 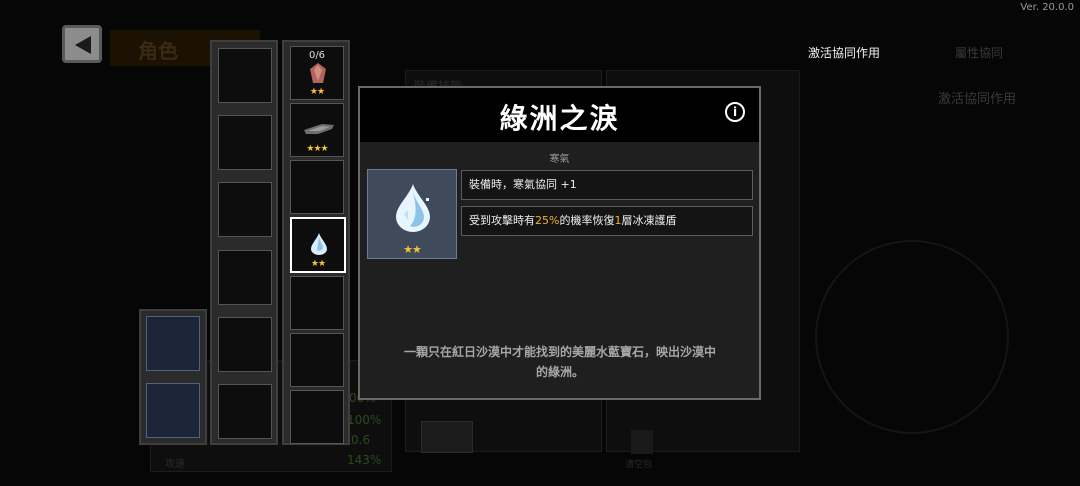 I want to click on gem-column: 0/6 ★★ ★★★ ★★, so click(x=316, y=242).